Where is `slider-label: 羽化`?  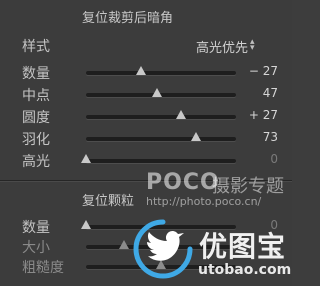 slider-label: 羽化 is located at coordinates (36, 140).